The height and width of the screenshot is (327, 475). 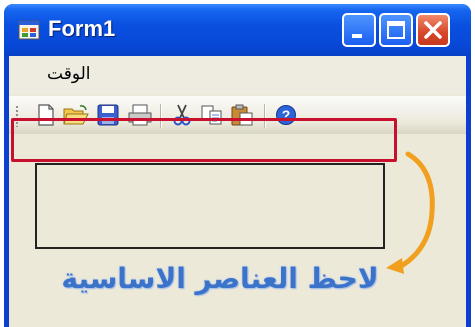 I want to click on minimize-icon, so click(x=357, y=36).